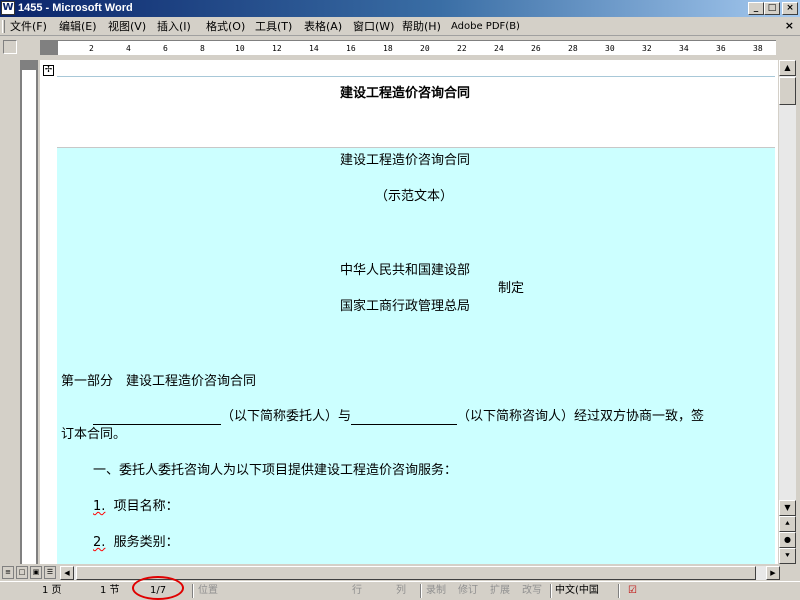 The height and width of the screenshot is (600, 800). Describe the element at coordinates (128, 48) in the screenshot. I see `ruler-tick: 4` at that location.